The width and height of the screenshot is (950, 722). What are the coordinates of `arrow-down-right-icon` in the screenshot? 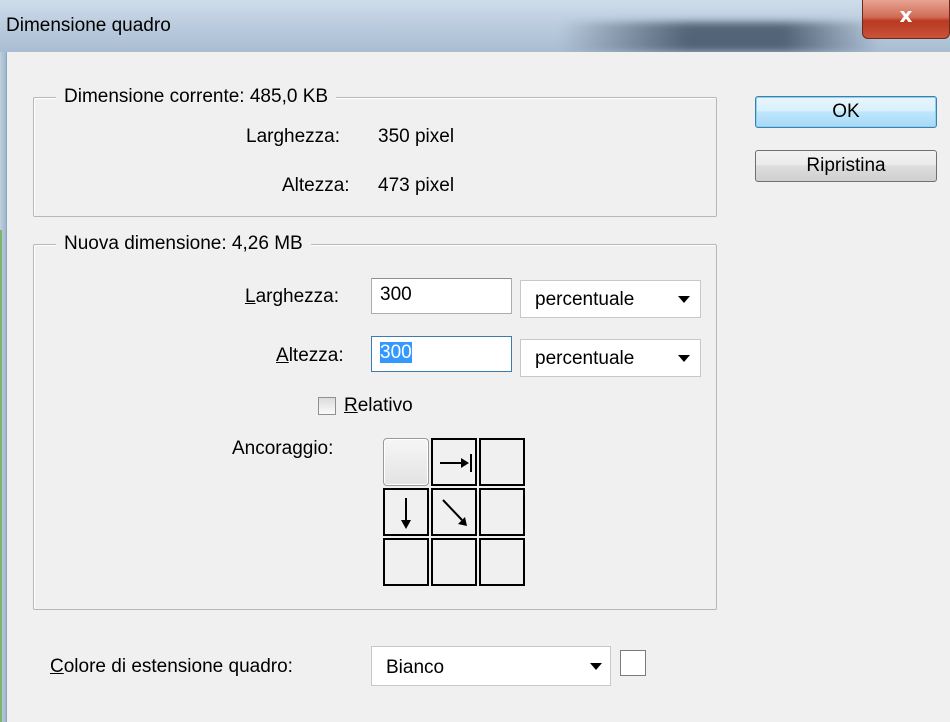 It's located at (454, 512).